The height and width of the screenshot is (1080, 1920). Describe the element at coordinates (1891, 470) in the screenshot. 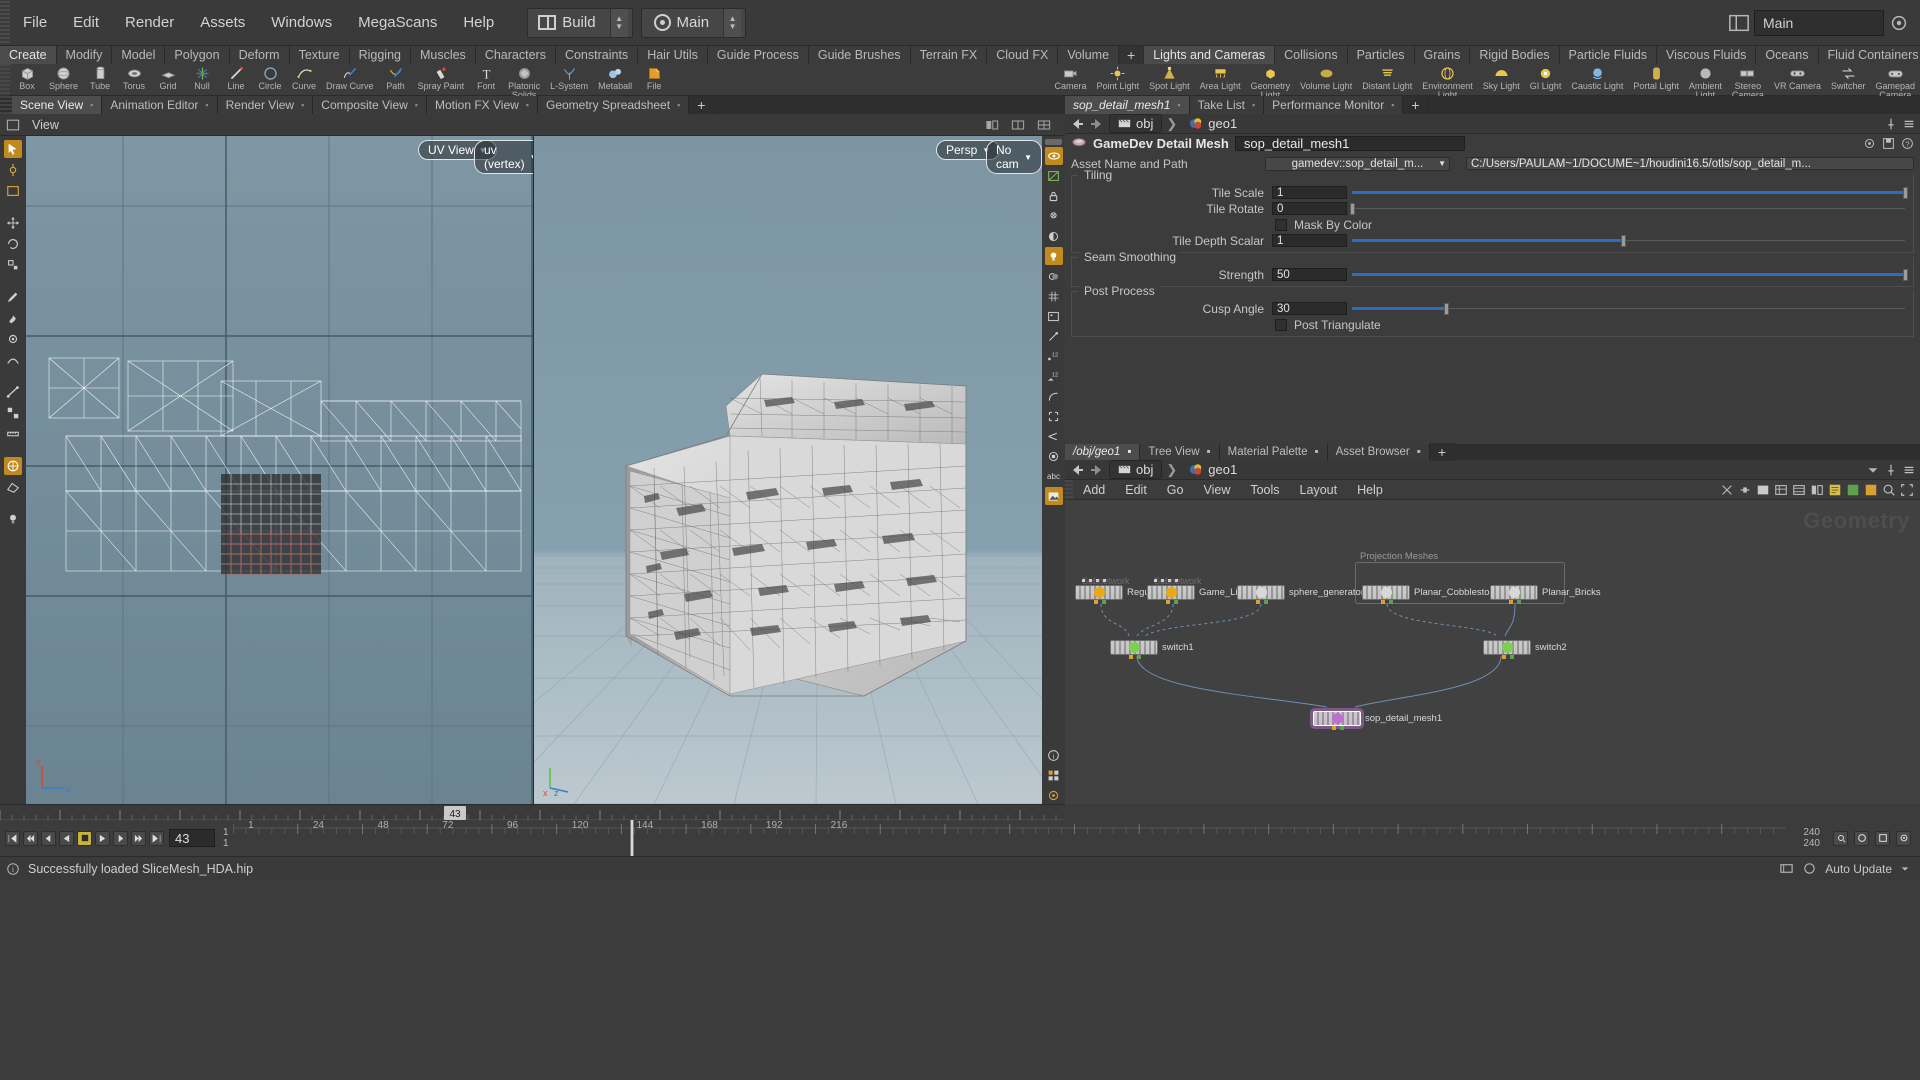

I see `net-pin-icon` at that location.